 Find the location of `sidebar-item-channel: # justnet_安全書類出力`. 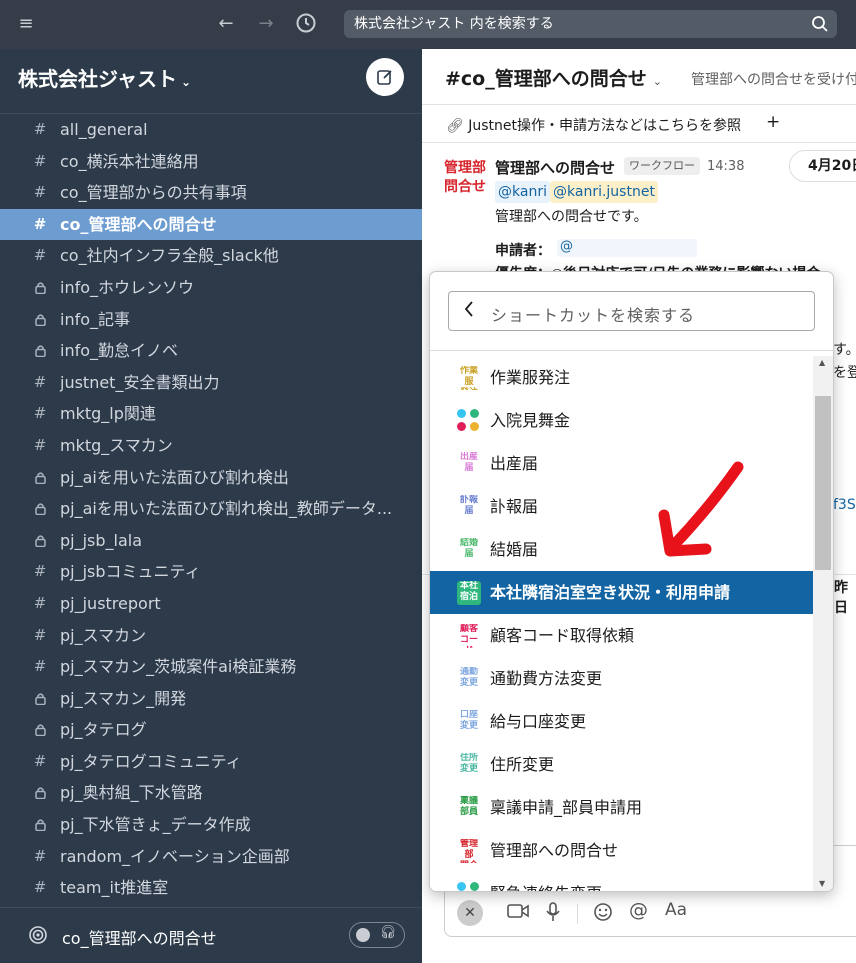

sidebar-item-channel: # justnet_安全書類出力 is located at coordinates (211, 383).